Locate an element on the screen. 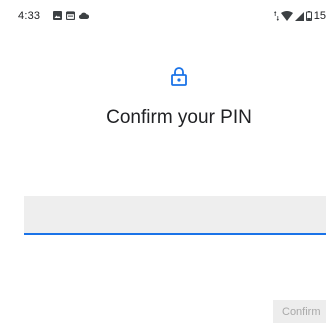  battery-percentage: 15 is located at coordinates (319, 16).